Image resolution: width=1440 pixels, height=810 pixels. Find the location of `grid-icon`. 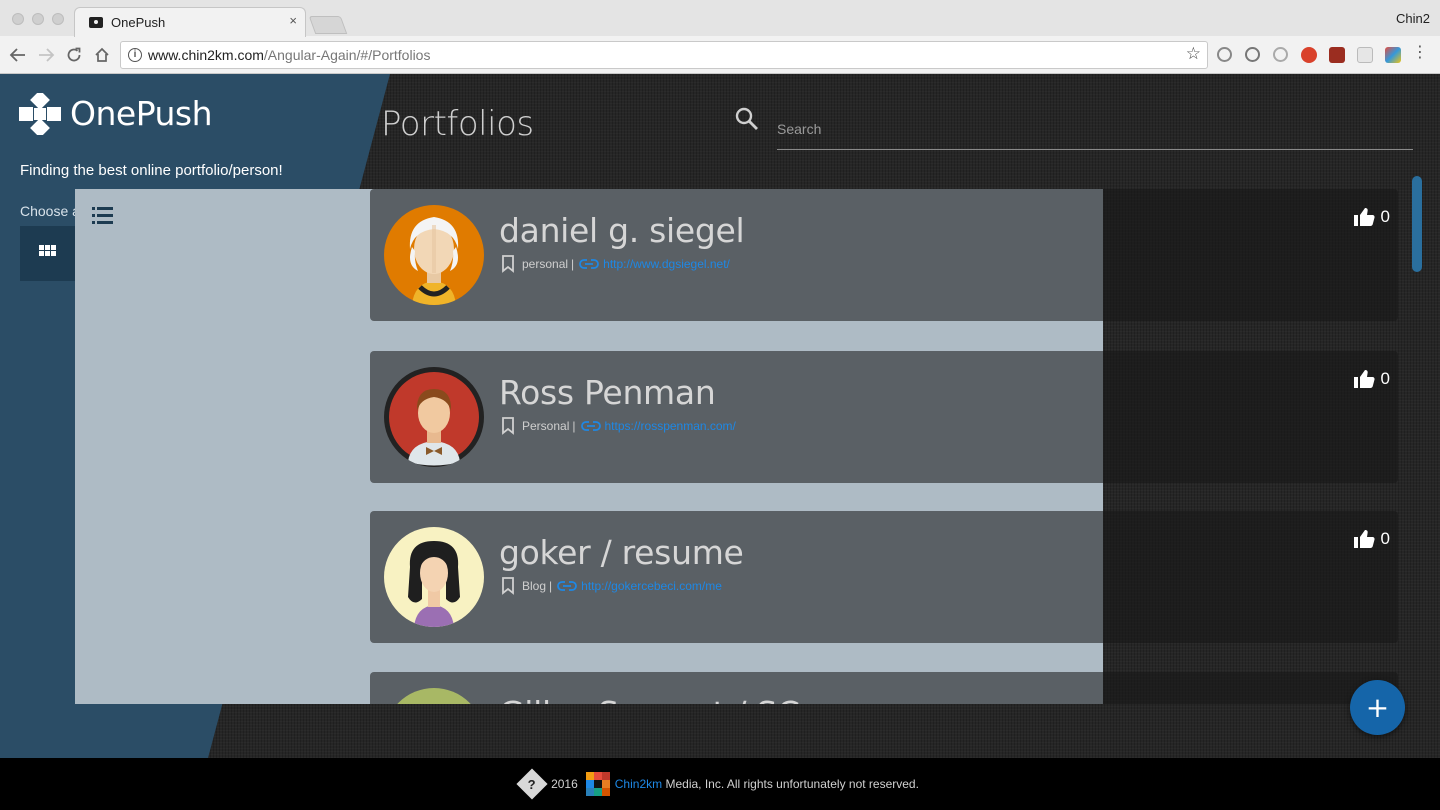

grid-icon is located at coordinates (47, 250).